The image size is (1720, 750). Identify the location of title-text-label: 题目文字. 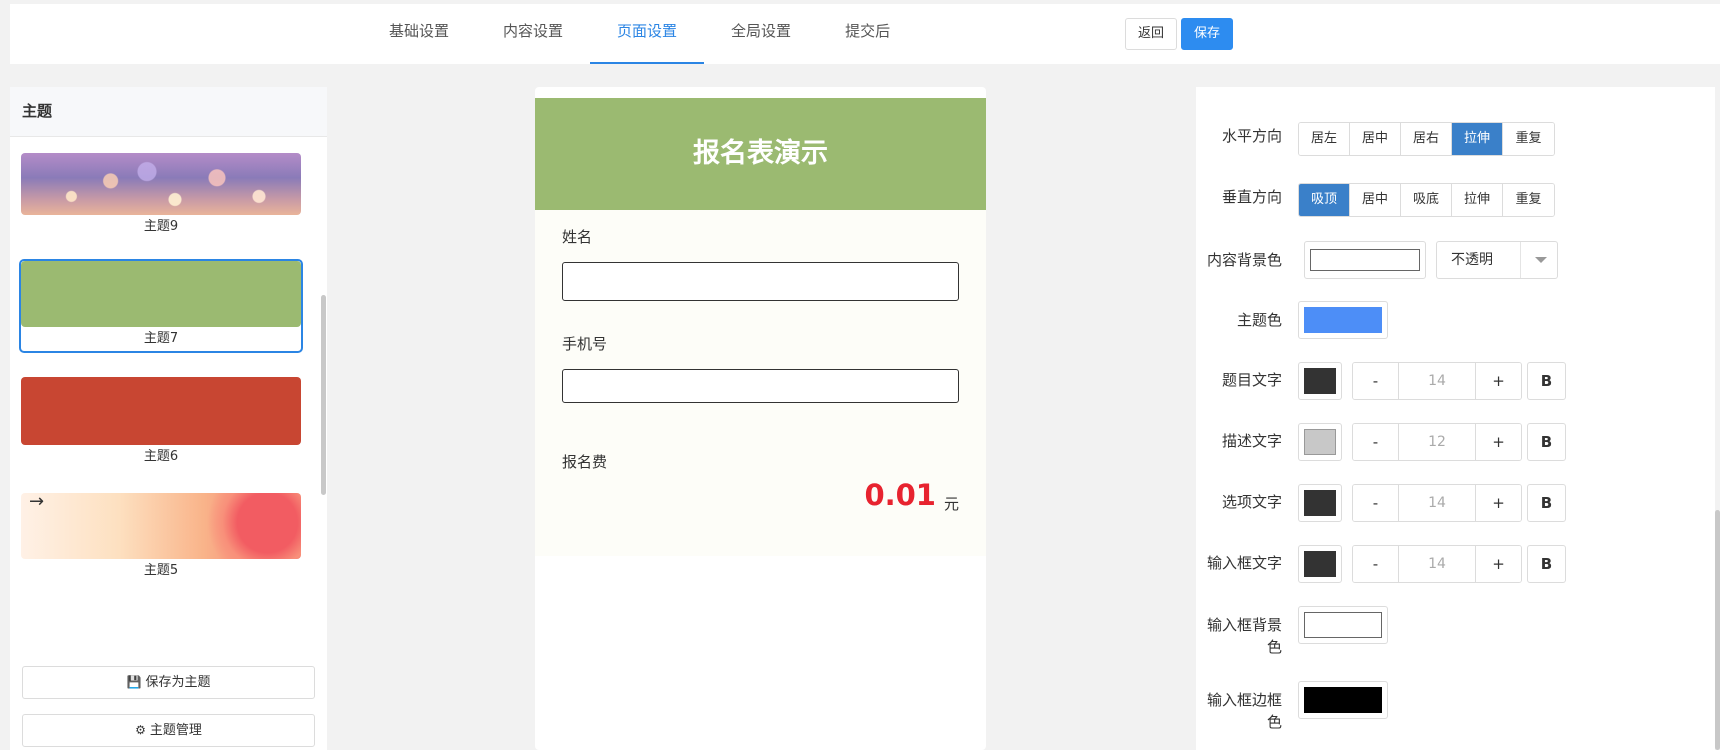
(1251, 380).